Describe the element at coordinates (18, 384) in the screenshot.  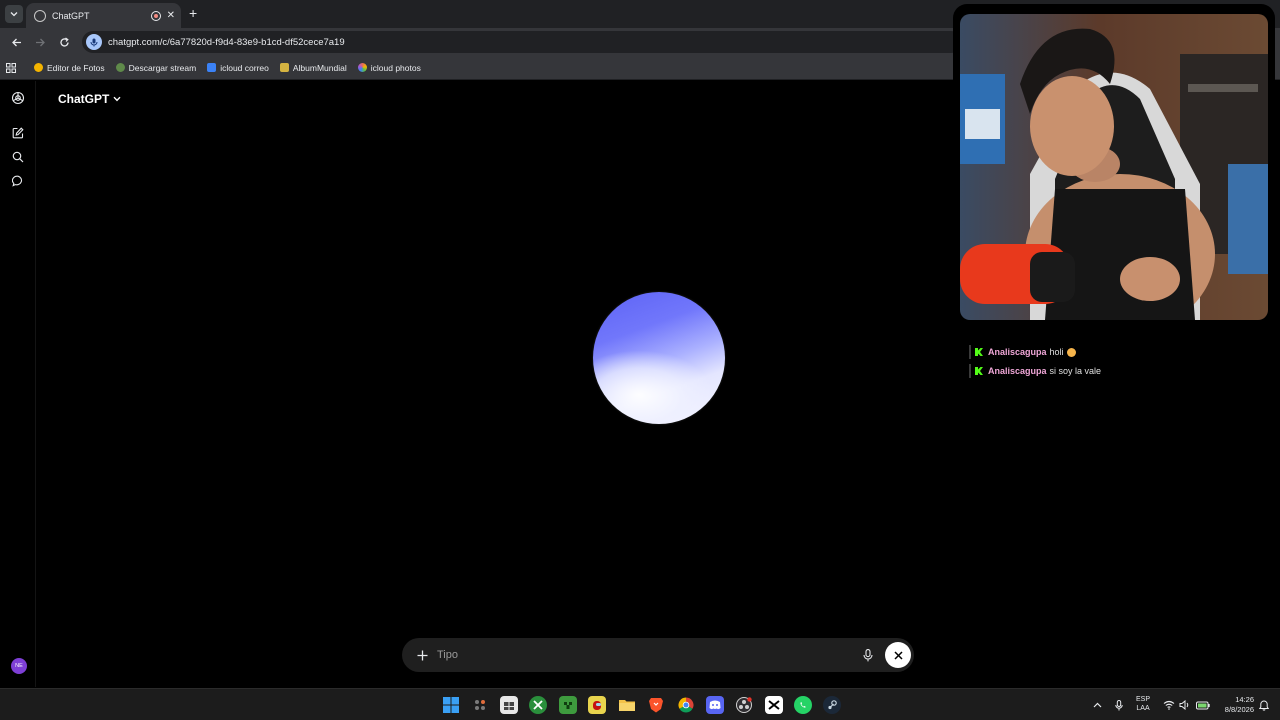
I see `sidebar: NE` at that location.